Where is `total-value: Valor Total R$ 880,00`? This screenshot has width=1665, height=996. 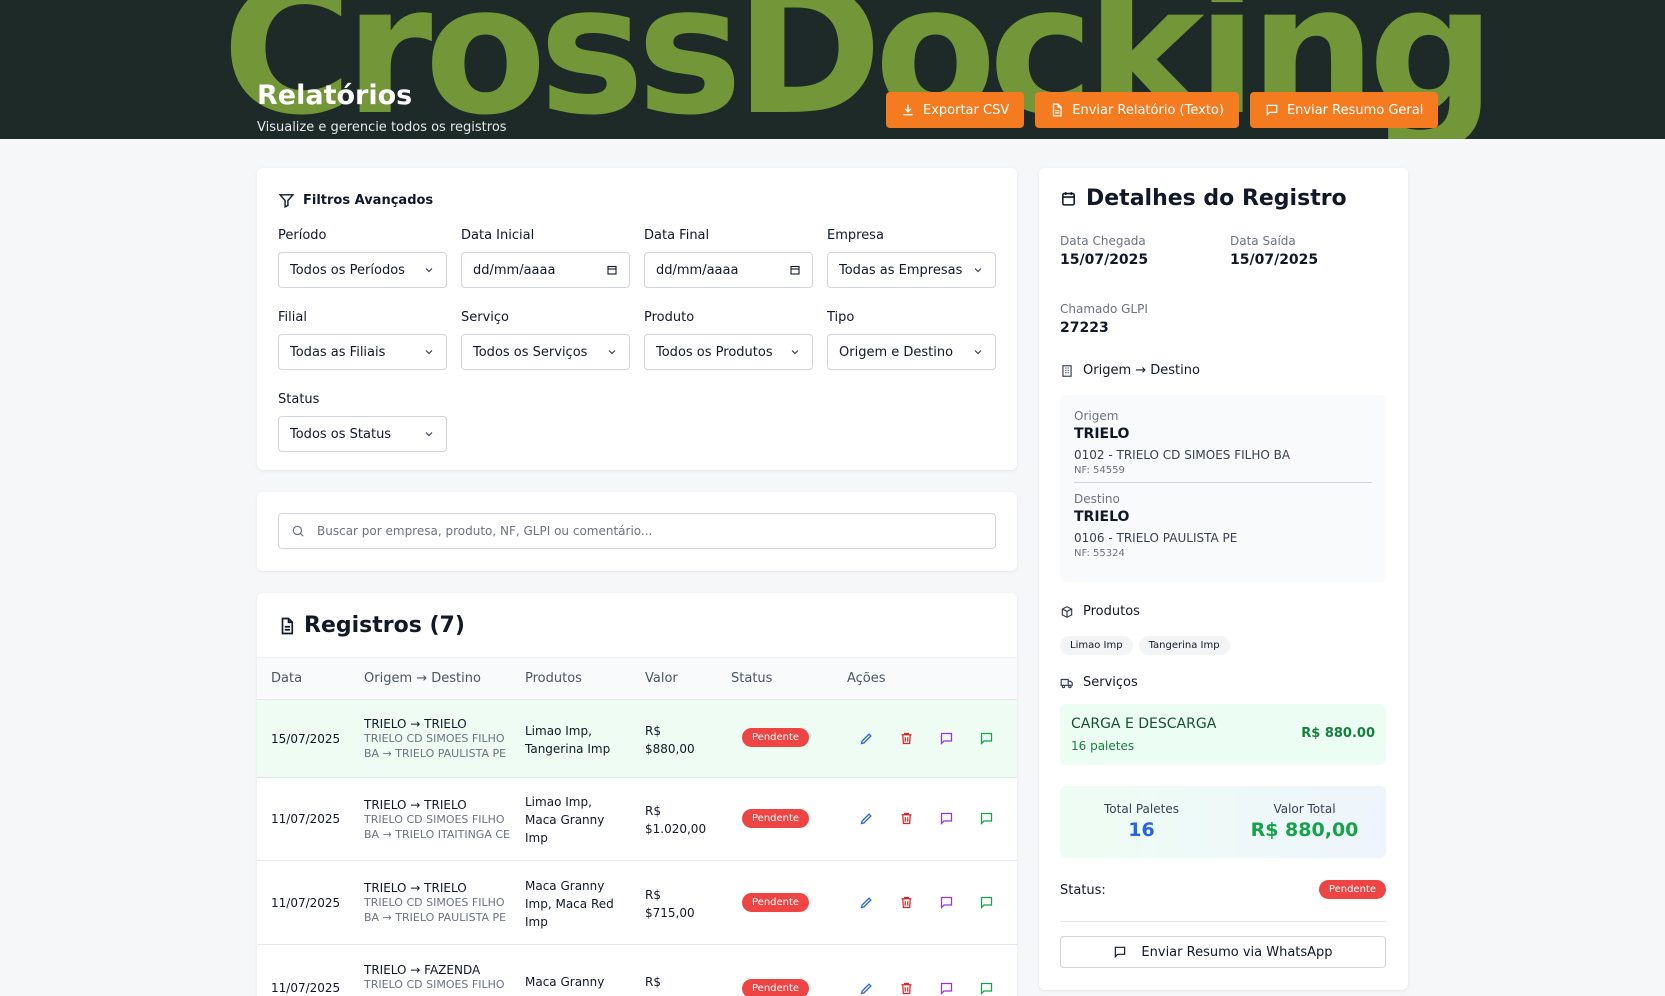 total-value: Valor Total R$ 880,00 is located at coordinates (1304, 821).